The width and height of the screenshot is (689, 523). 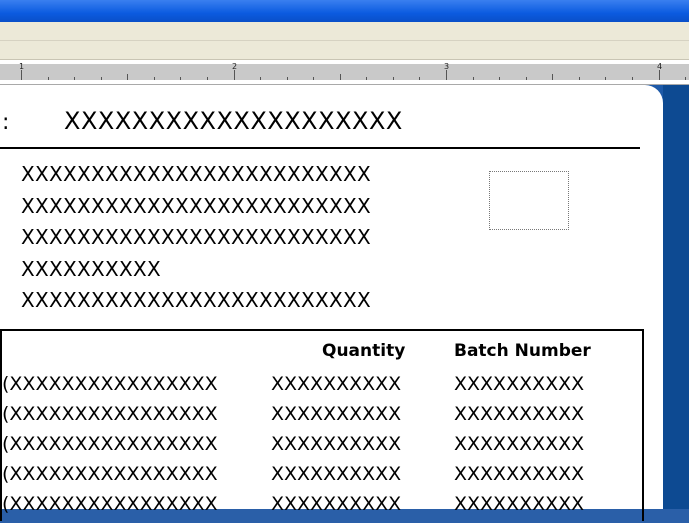 I want to click on ruler-track, so click(x=344, y=72).